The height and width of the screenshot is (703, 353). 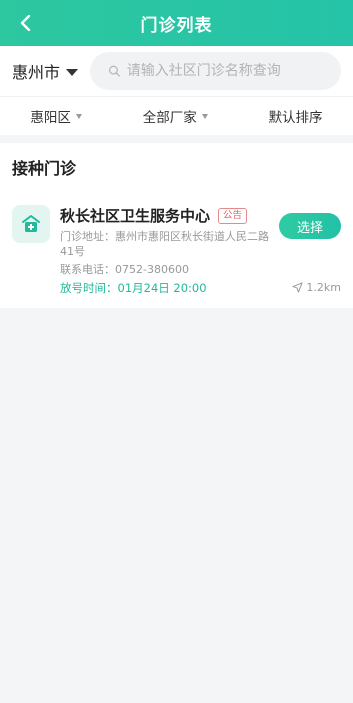 I want to click on hospital-icon, so click(x=31, y=223).